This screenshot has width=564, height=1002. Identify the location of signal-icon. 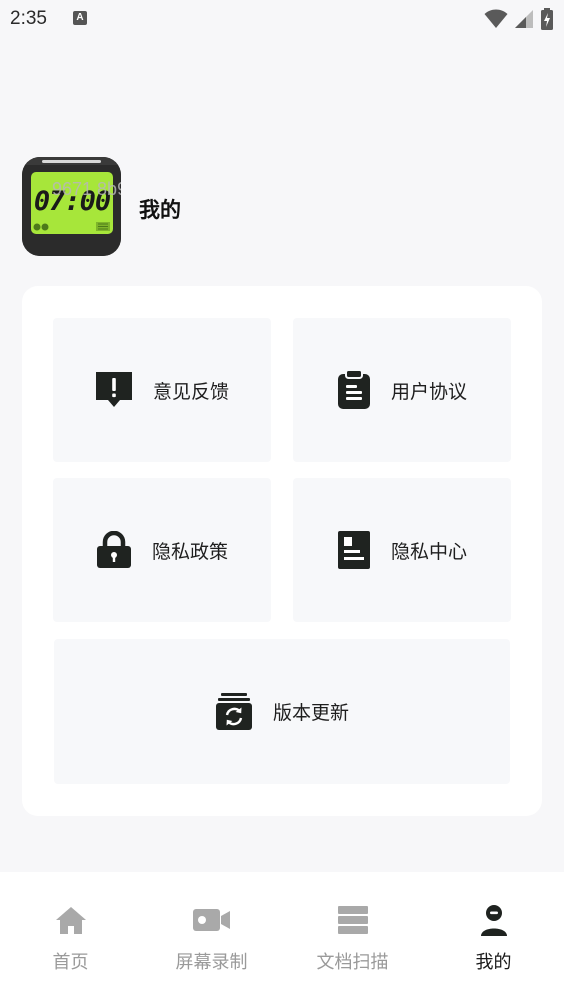
(524, 19).